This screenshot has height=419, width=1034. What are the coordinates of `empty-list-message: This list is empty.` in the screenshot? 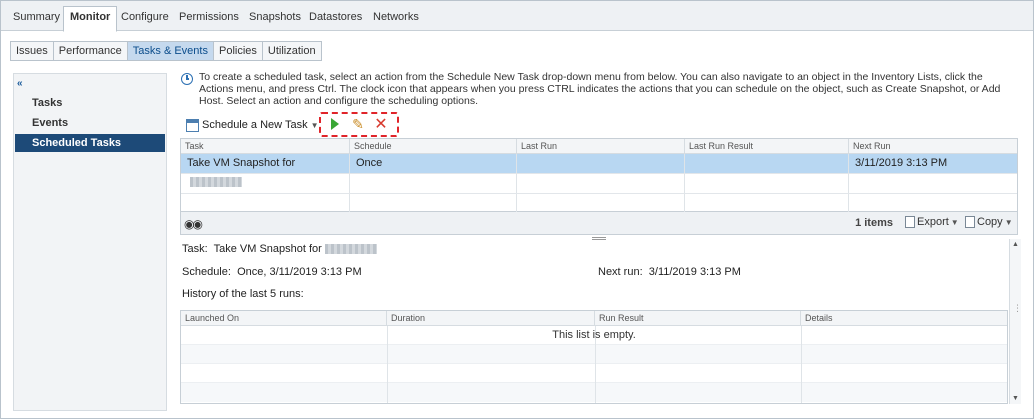 It's located at (594, 335).